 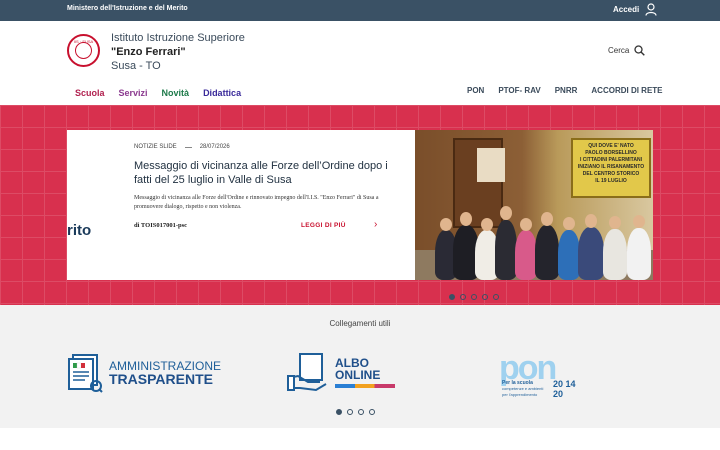 I want to click on pon-years: 20 14 20, so click(x=564, y=389).